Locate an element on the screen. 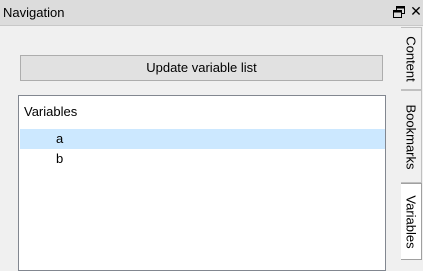 This screenshot has width=423, height=271. panel-title: Navigation is located at coordinates (34, 12).